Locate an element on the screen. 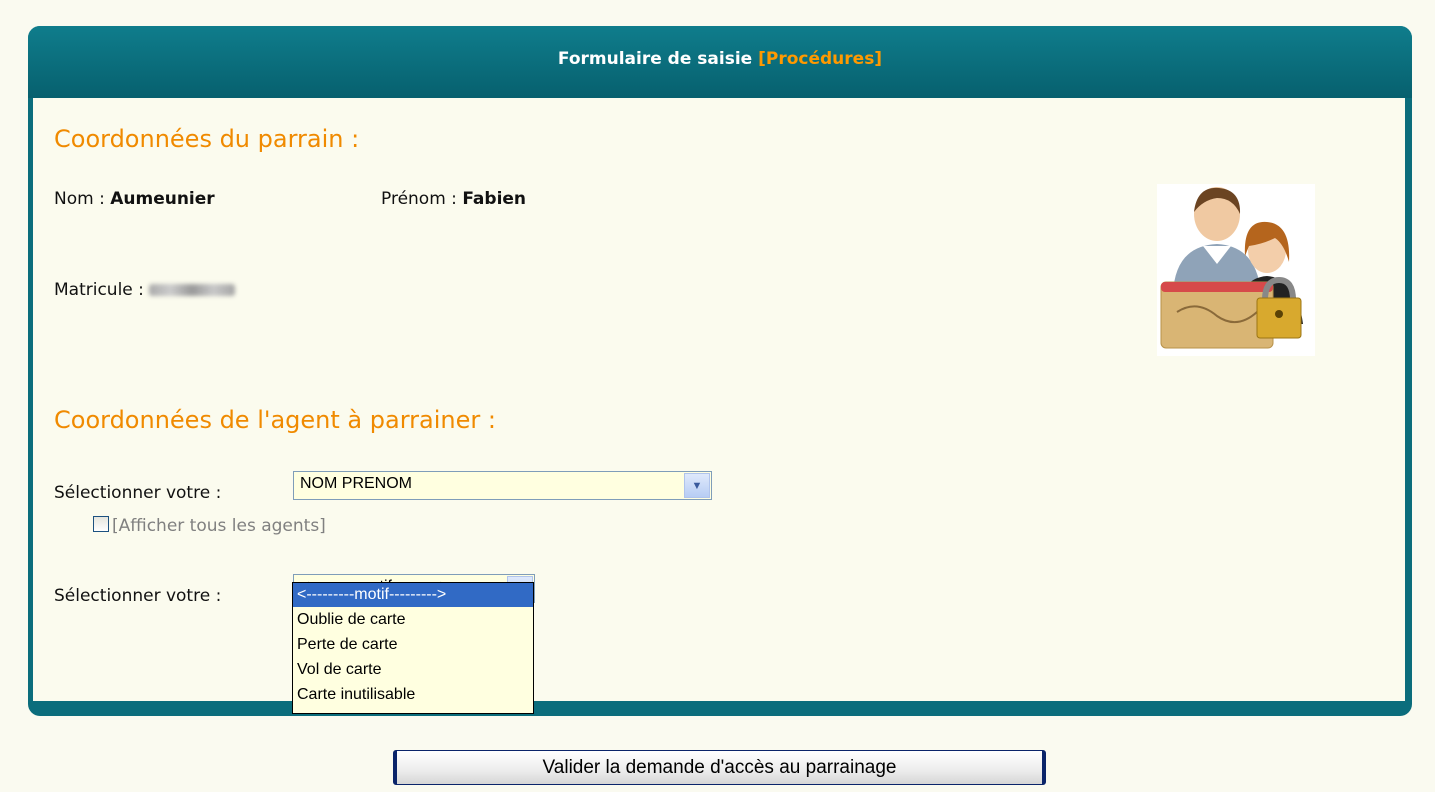 This screenshot has height=792, width=1435. select2-label: Sélectionner votre : is located at coordinates (138, 596).